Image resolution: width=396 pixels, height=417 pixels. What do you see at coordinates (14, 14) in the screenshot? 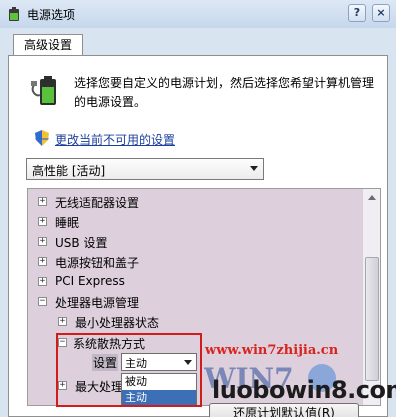
I see `power-options-icon` at bounding box center [14, 14].